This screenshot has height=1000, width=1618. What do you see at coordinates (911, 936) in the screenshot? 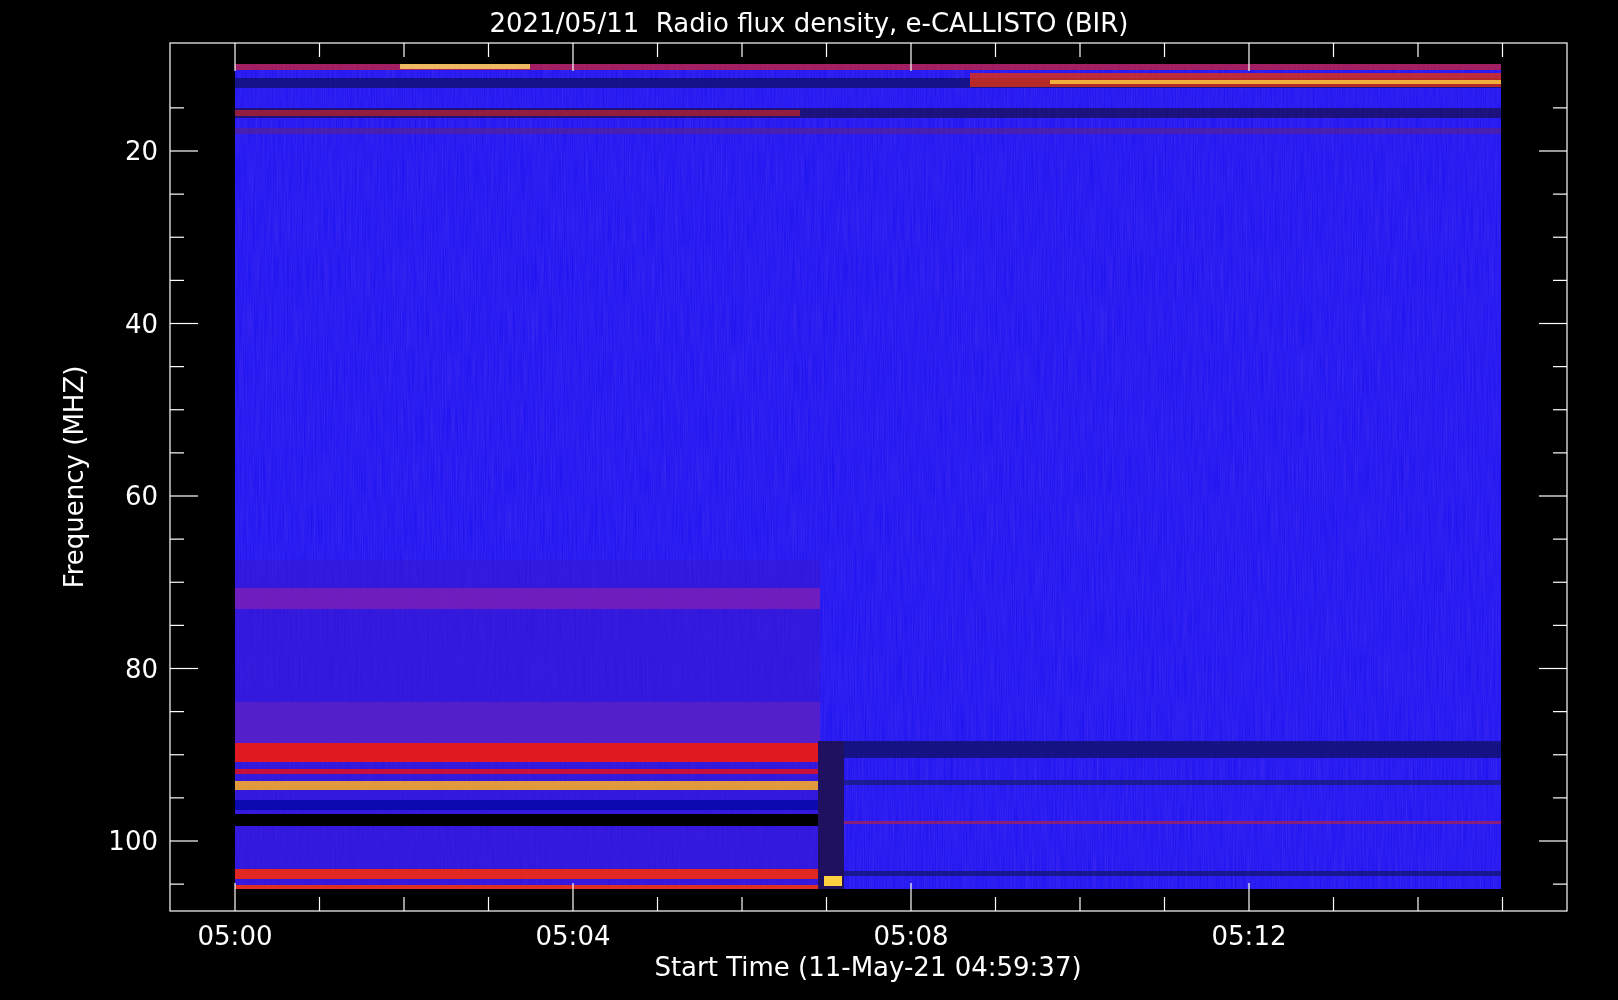
I see `x-tick-label: 05:08` at bounding box center [911, 936].